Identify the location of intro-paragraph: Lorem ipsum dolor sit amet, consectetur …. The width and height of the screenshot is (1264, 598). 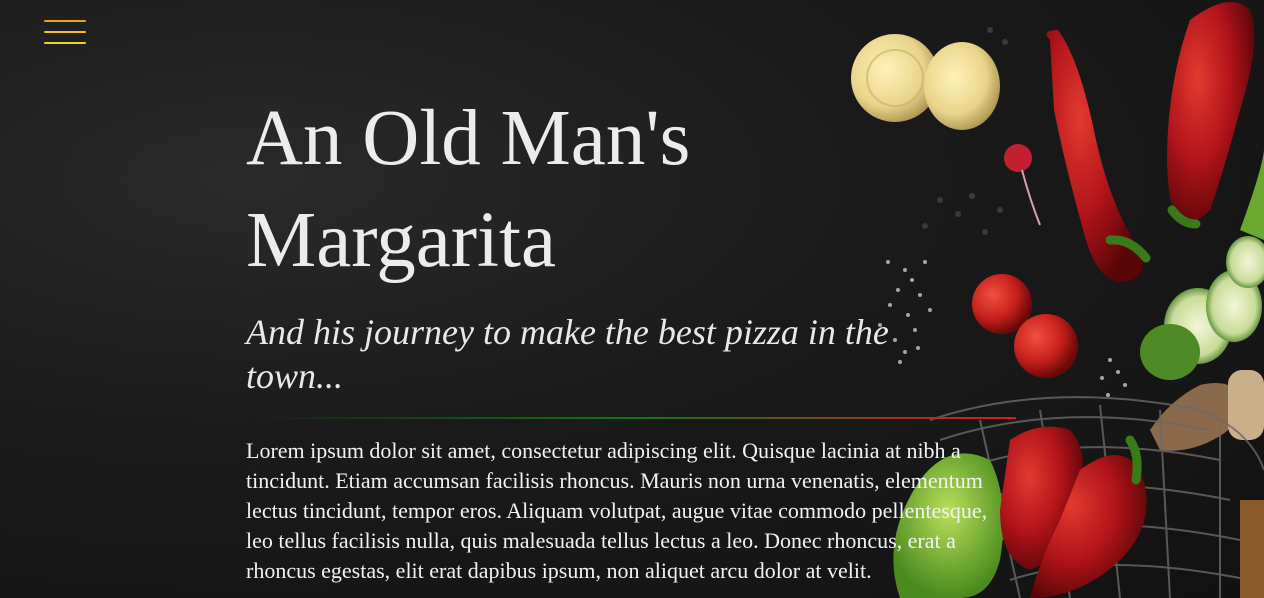
(617, 510).